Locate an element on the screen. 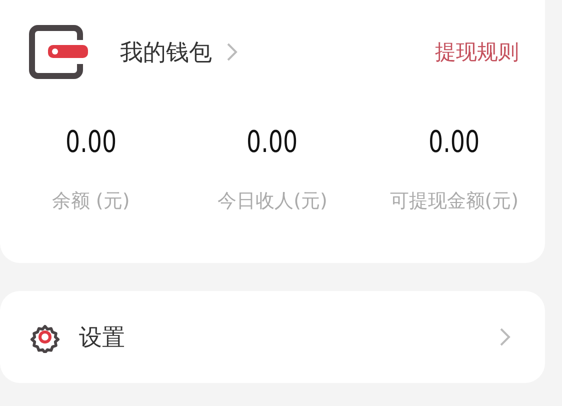 This screenshot has width=562, height=406. wallet-icon is located at coordinates (58, 52).